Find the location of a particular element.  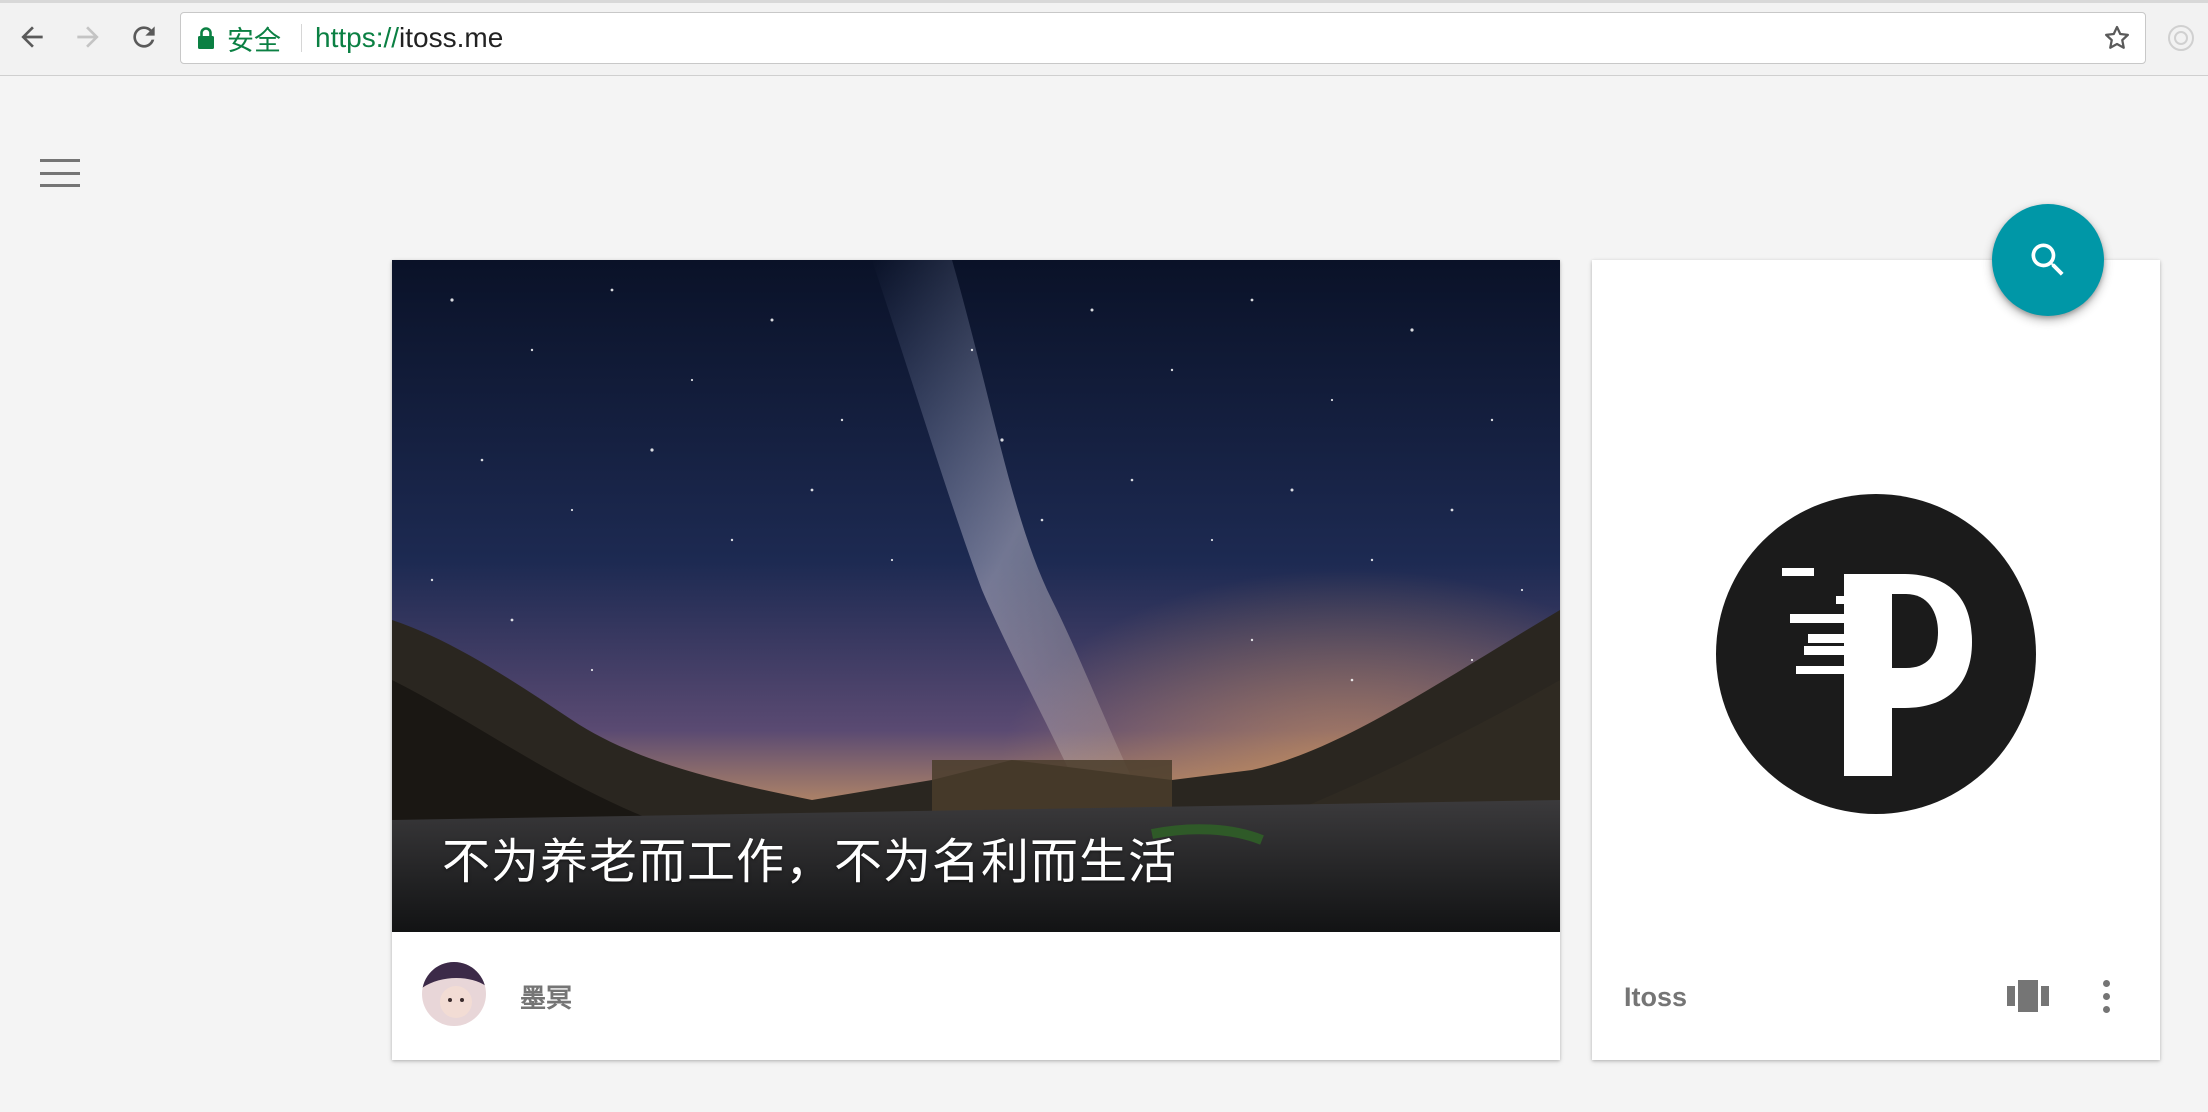

hamburger-menu-button is located at coordinates (60, 173).